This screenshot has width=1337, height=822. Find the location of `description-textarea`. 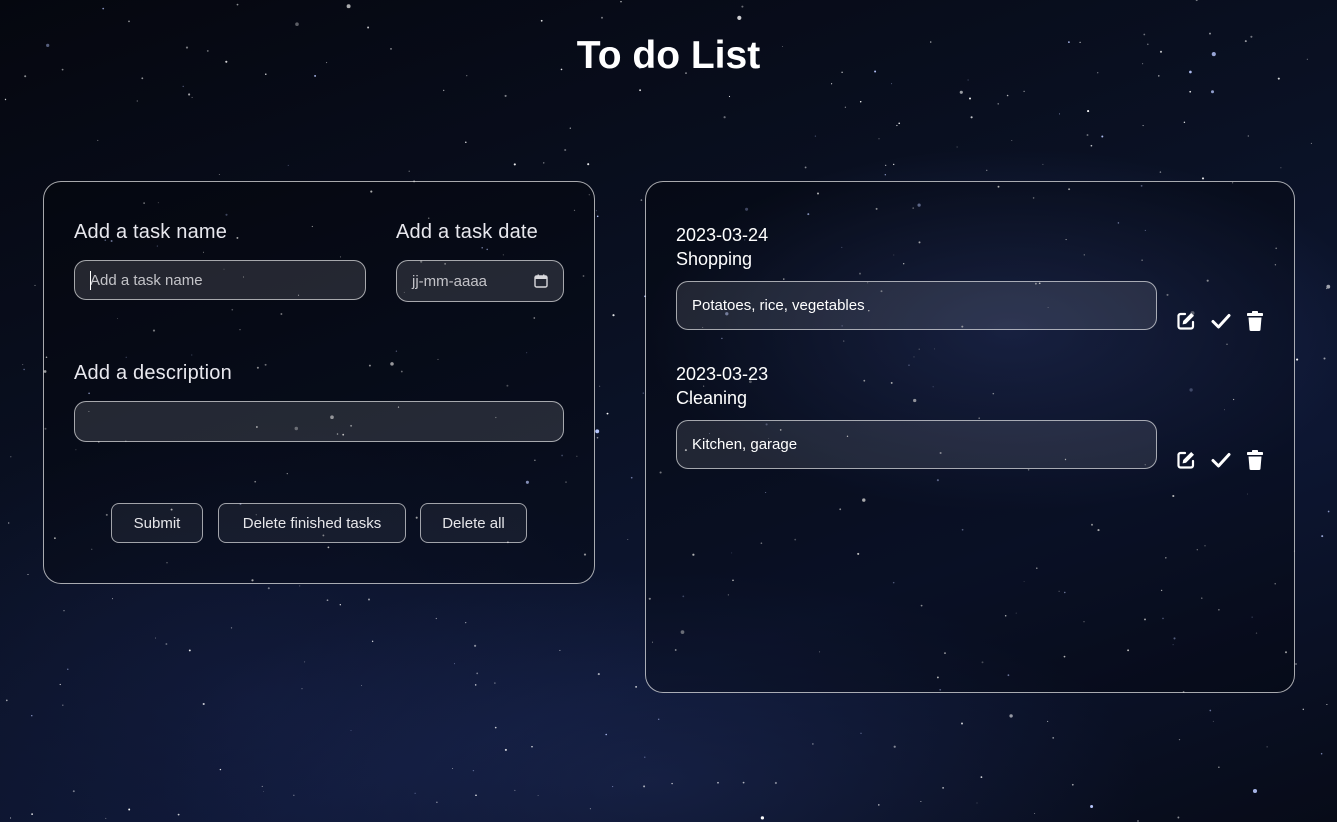

description-textarea is located at coordinates (319, 421).